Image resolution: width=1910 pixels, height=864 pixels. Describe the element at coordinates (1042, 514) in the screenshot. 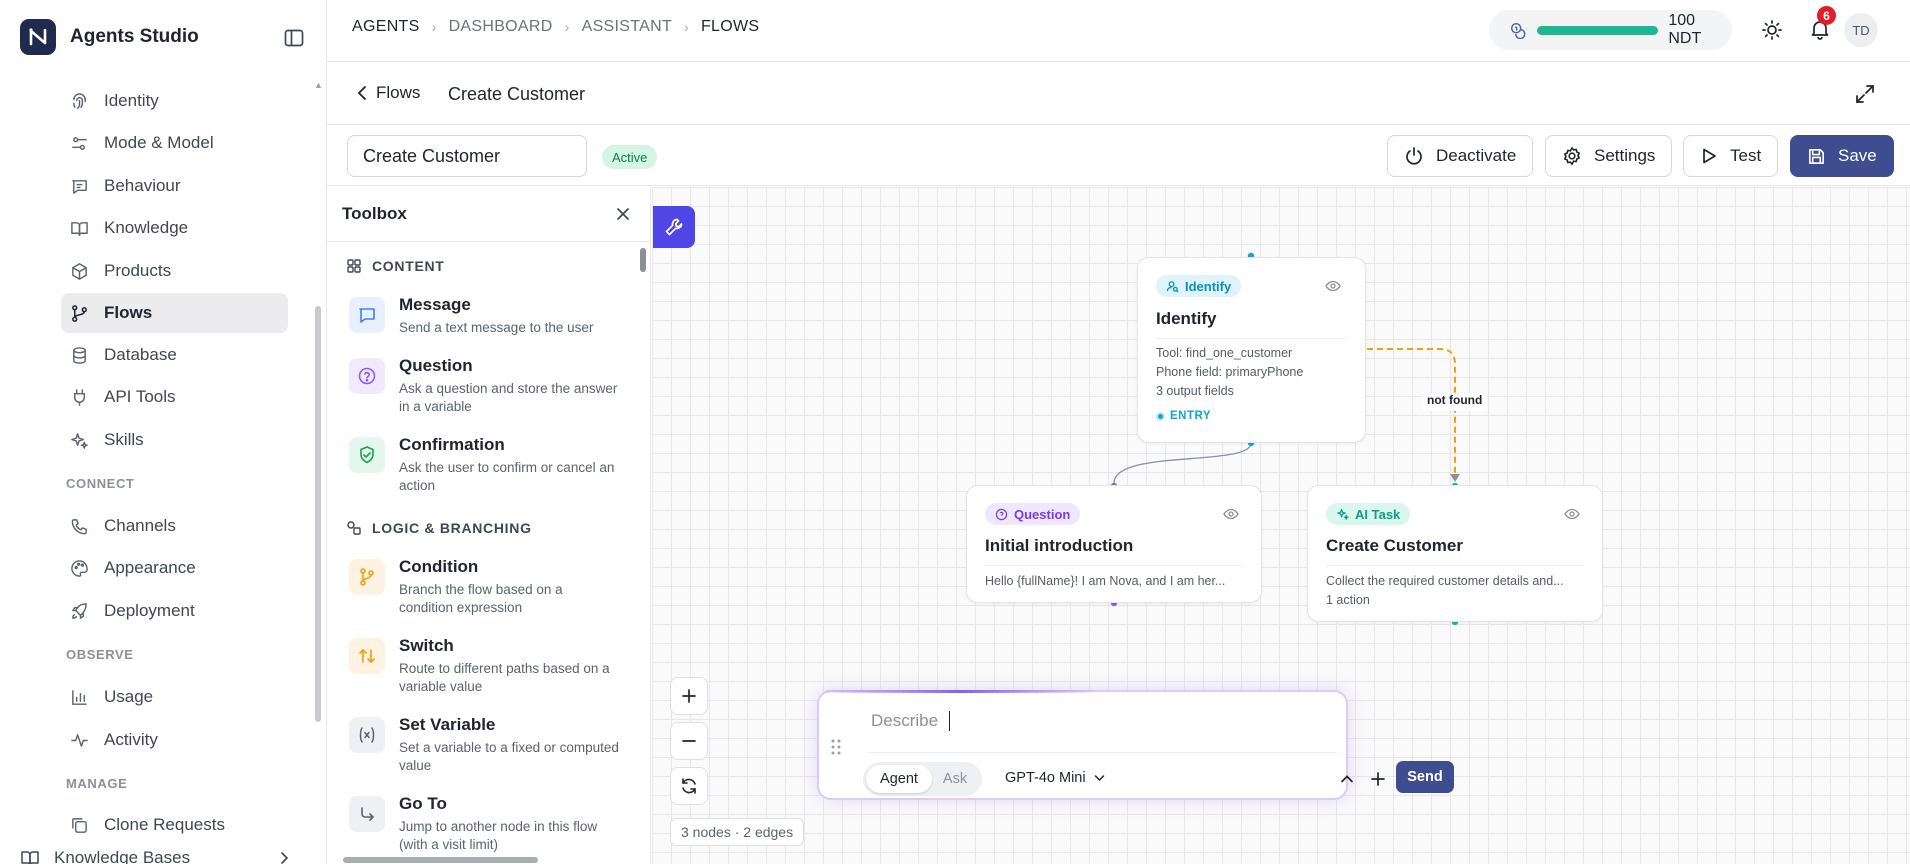

I see `node-badge-label: Question` at that location.